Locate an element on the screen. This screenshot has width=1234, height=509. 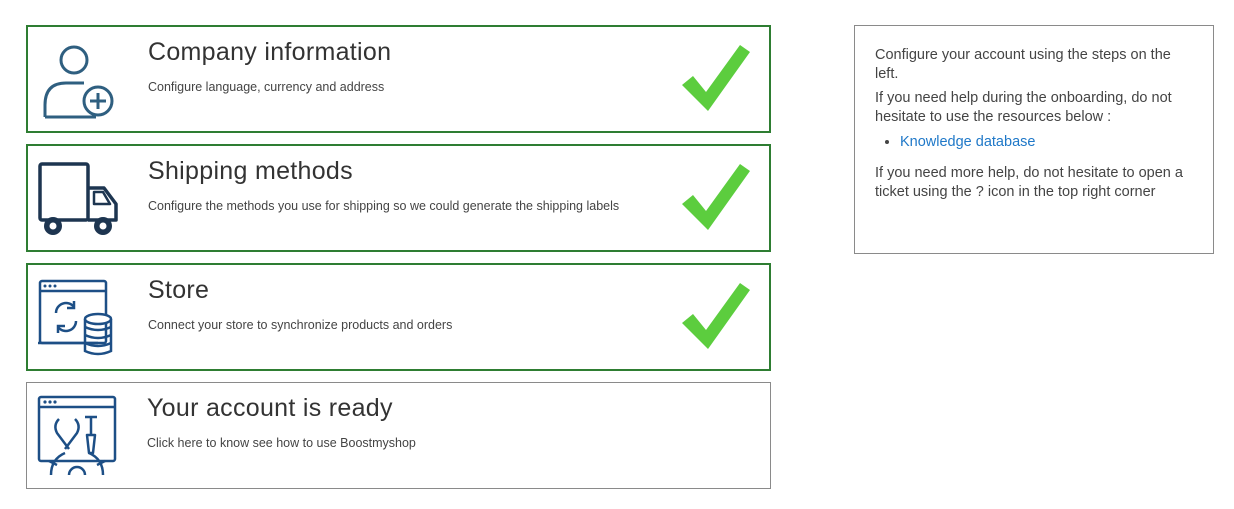
knowledge-database-link: Knowledge database is located at coordinates (967, 142).